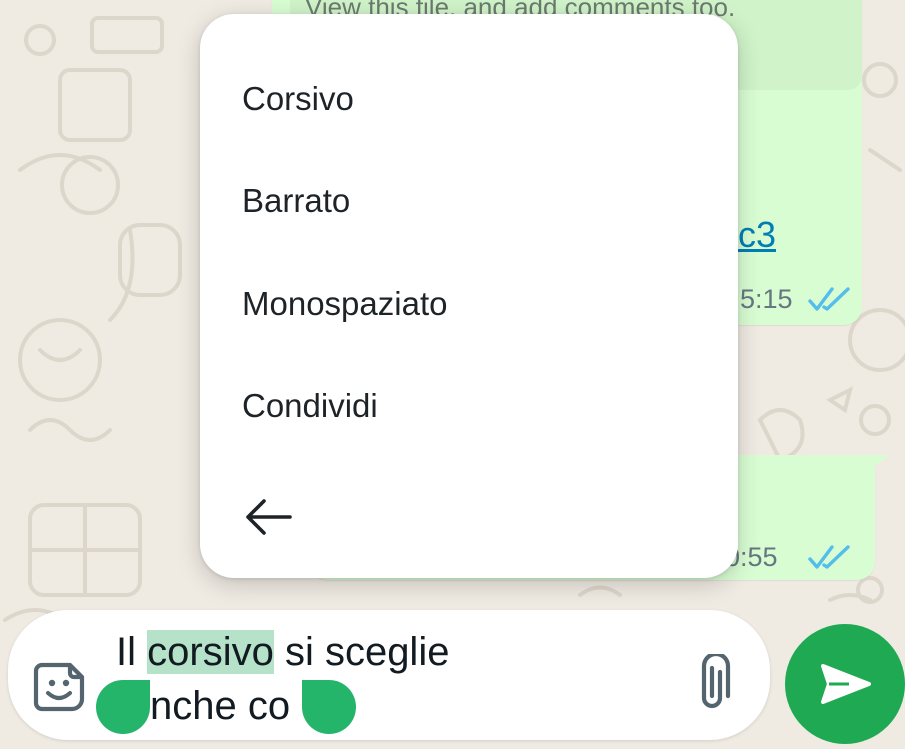  What do you see at coordinates (310, 406) in the screenshot?
I see `menu-item-share: Condividi` at bounding box center [310, 406].